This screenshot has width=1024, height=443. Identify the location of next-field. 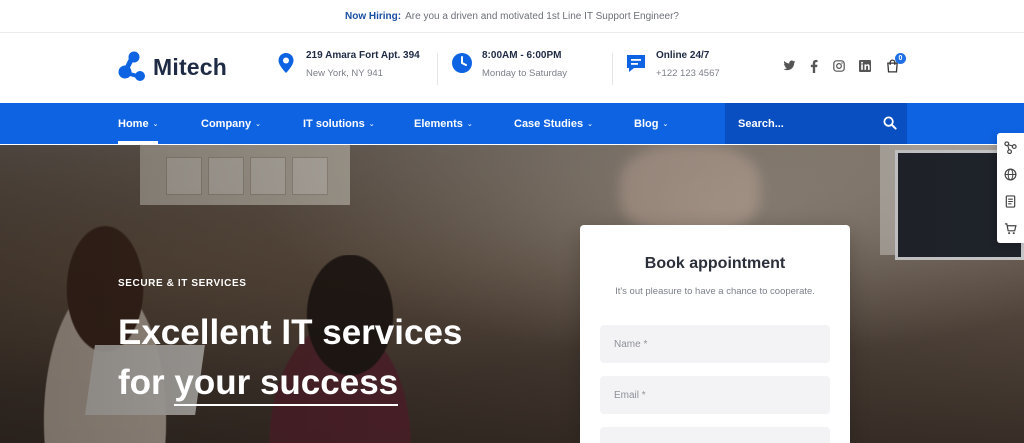
(715, 435).